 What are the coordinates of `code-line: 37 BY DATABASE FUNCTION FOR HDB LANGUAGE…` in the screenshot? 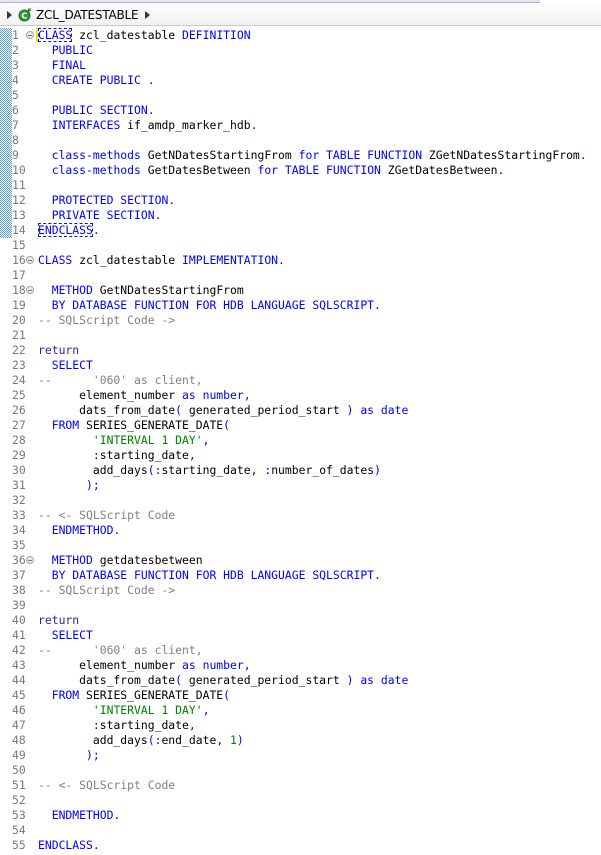 It's located at (300, 575).